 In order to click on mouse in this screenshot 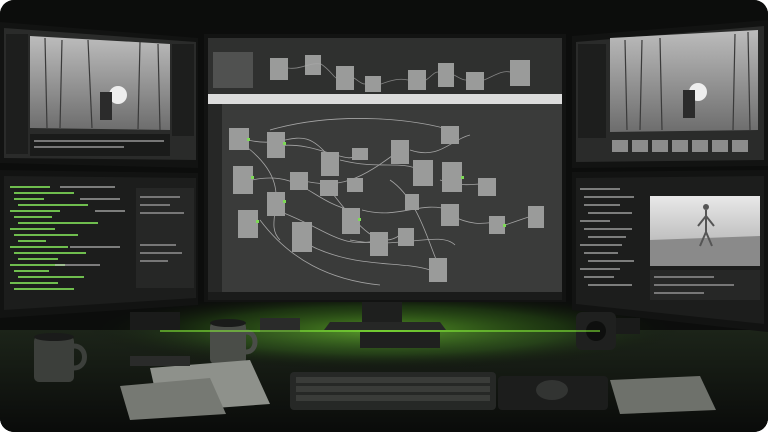, I will do `click(552, 390)`.